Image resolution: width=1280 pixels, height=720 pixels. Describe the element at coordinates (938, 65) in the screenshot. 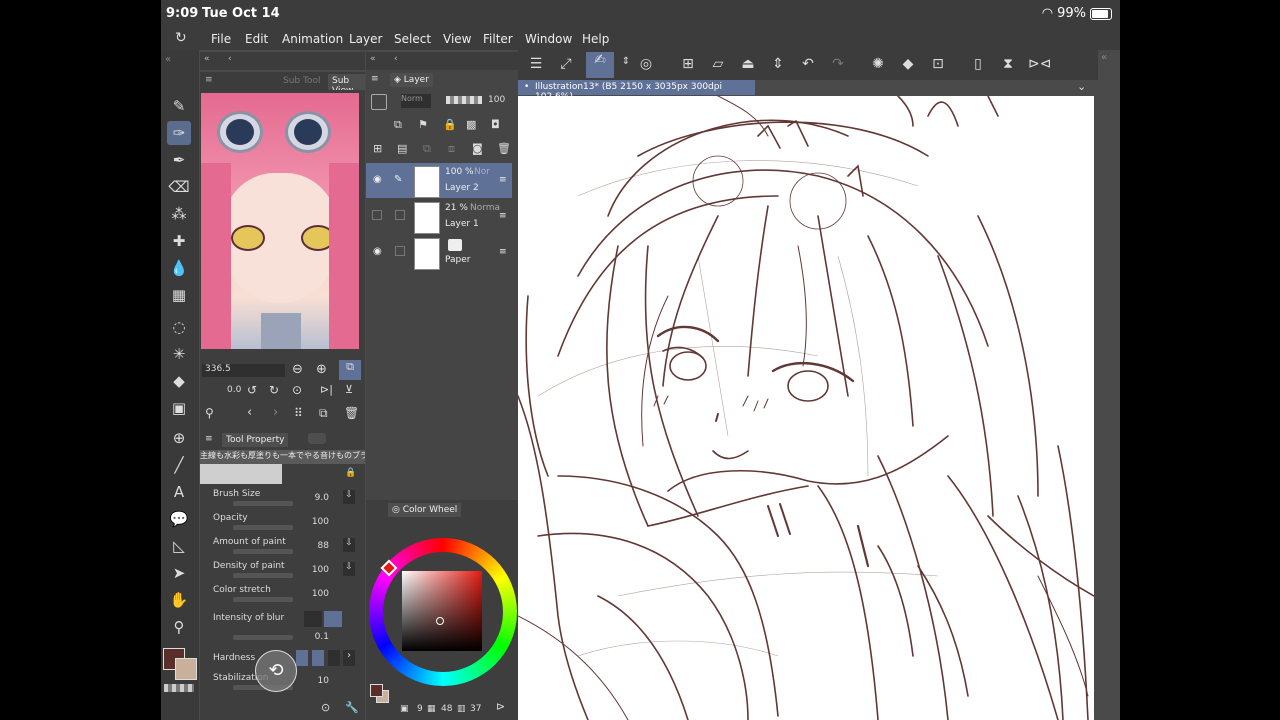

I see `transform-icon: ⊡` at that location.